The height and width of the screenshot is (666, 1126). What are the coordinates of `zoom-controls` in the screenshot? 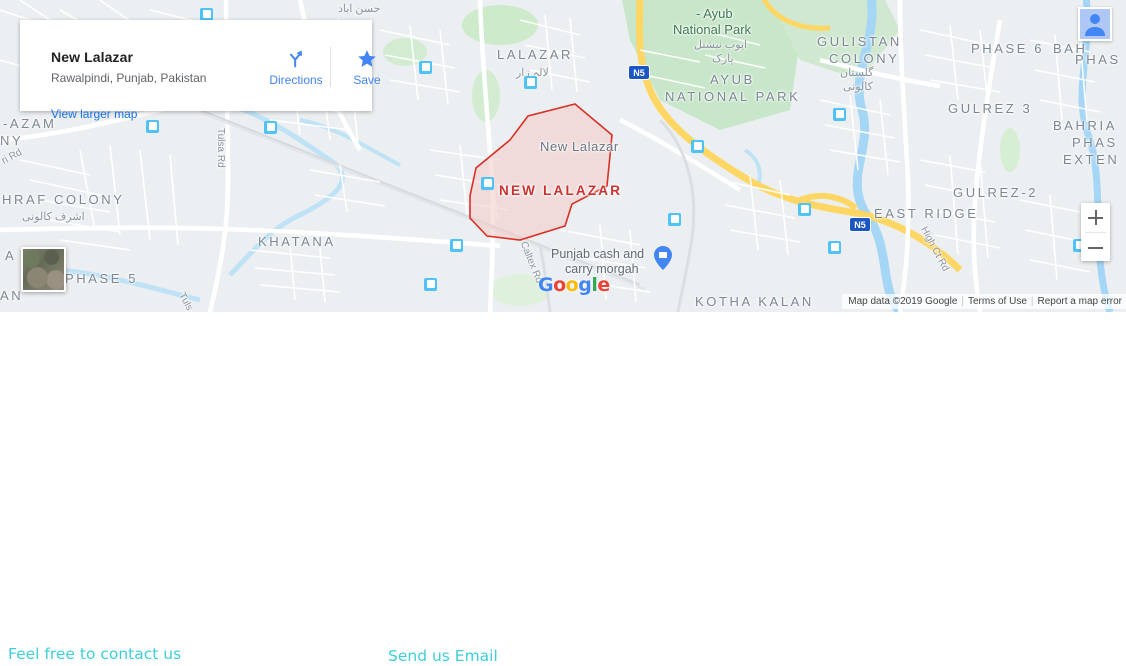 It's located at (1095, 232).